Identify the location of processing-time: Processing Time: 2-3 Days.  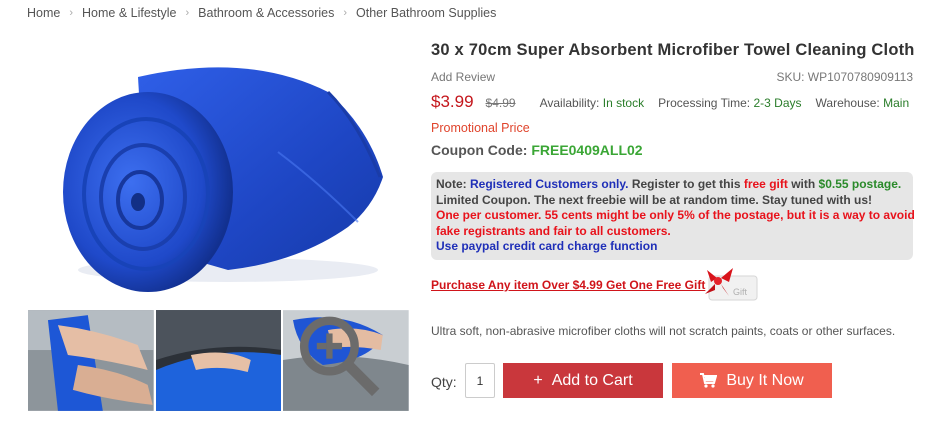
(729, 103).